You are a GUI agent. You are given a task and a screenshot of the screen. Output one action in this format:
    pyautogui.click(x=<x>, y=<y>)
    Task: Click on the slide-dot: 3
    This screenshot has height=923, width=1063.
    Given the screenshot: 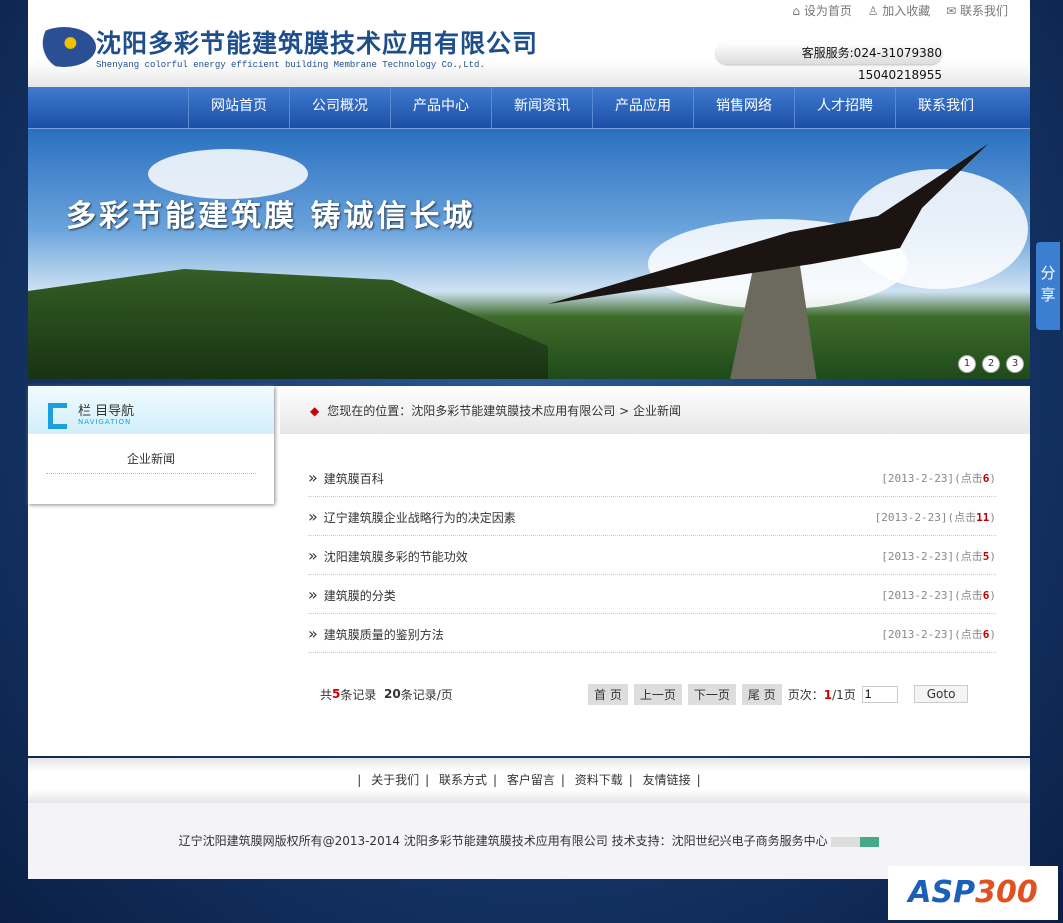 What is the action you would take?
    pyautogui.click(x=1015, y=364)
    